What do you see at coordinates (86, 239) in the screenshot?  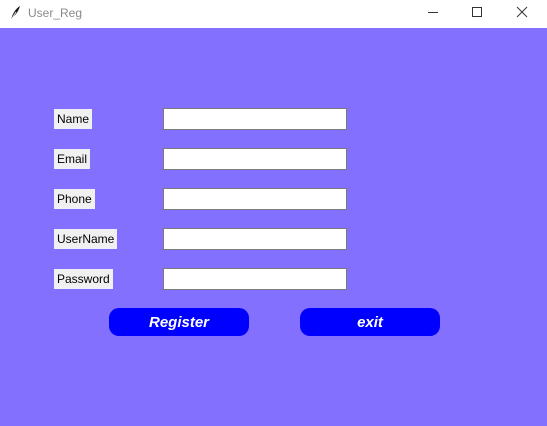 I see `username-label: UserName` at bounding box center [86, 239].